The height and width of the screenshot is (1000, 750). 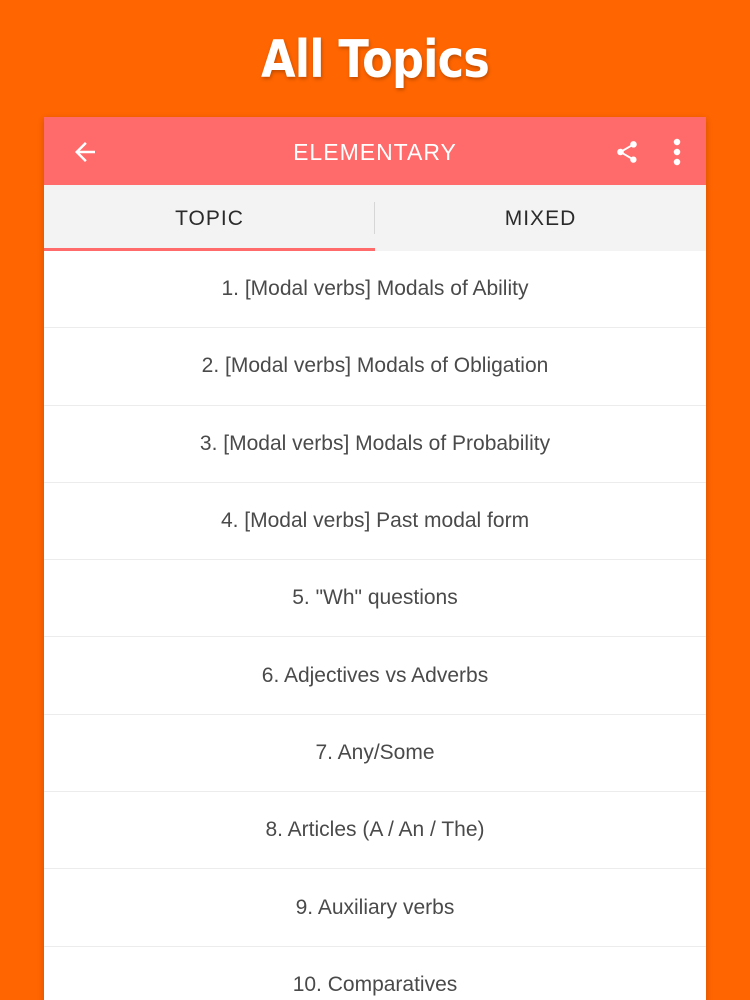 What do you see at coordinates (375, 367) in the screenshot?
I see `topic-item: 2. [Modal verbs] Modals of Obligation` at bounding box center [375, 367].